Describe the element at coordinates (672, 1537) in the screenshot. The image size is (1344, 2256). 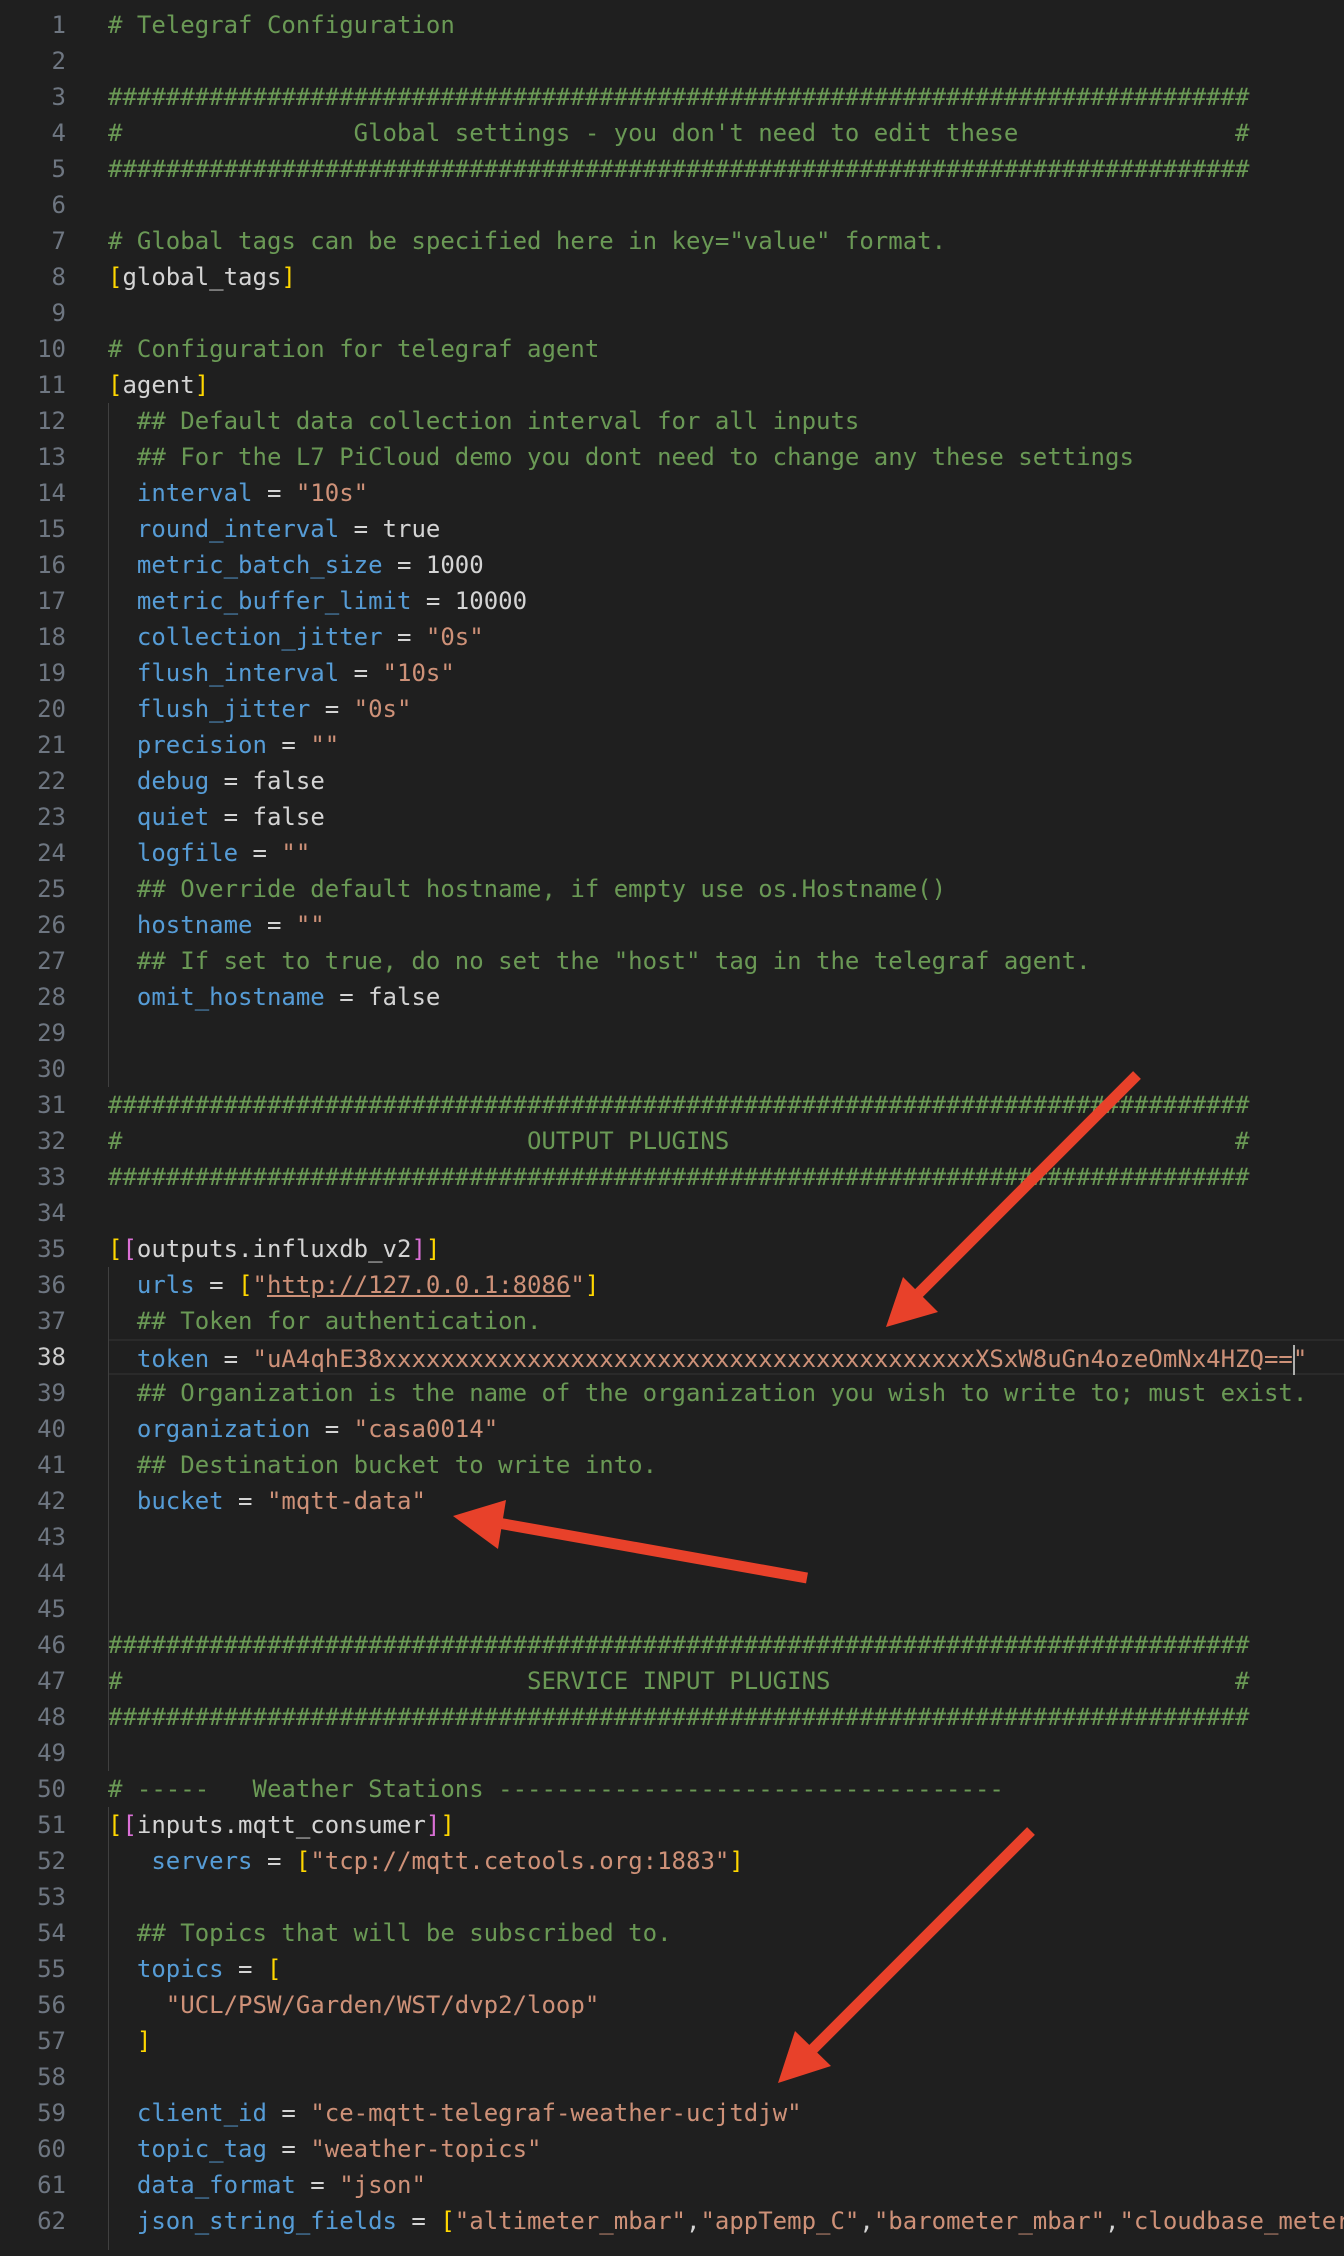
I see `code-line: 43` at that location.